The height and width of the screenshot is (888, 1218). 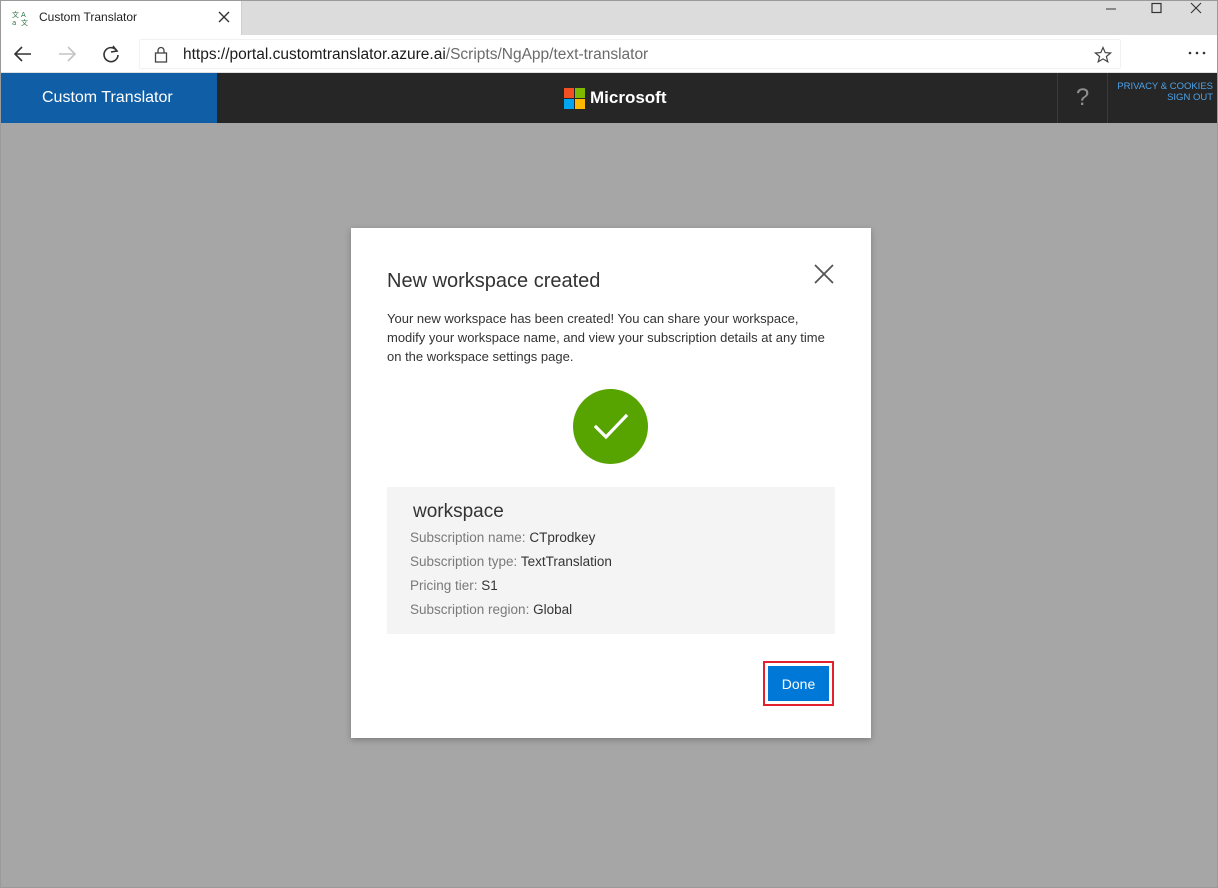 What do you see at coordinates (314, 54) in the screenshot?
I see `url-host: https://portal.customtranslator.azure.ai` at bounding box center [314, 54].